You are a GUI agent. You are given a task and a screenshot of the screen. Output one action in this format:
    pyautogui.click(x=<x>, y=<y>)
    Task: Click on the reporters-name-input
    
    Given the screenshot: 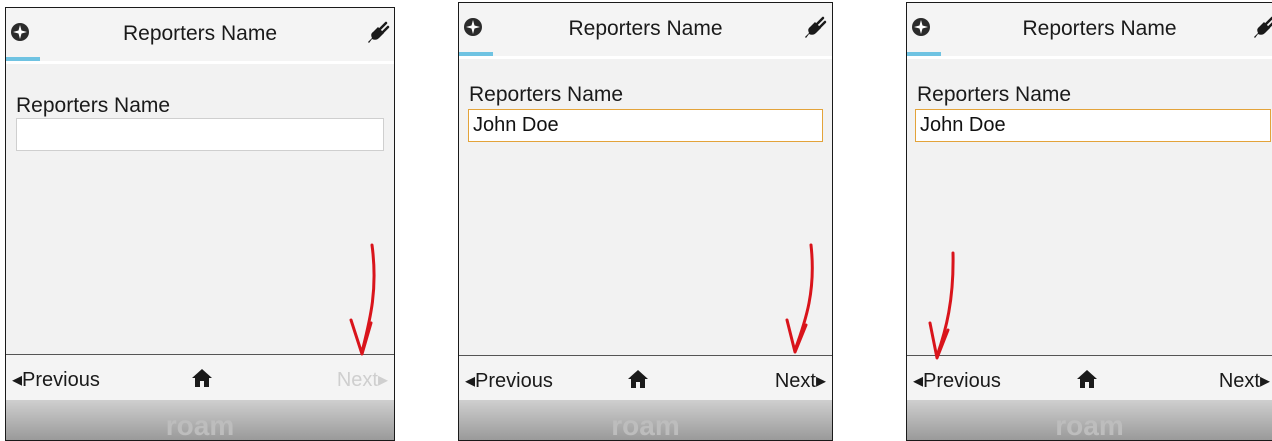 What is the action you would take?
    pyautogui.click(x=200, y=134)
    